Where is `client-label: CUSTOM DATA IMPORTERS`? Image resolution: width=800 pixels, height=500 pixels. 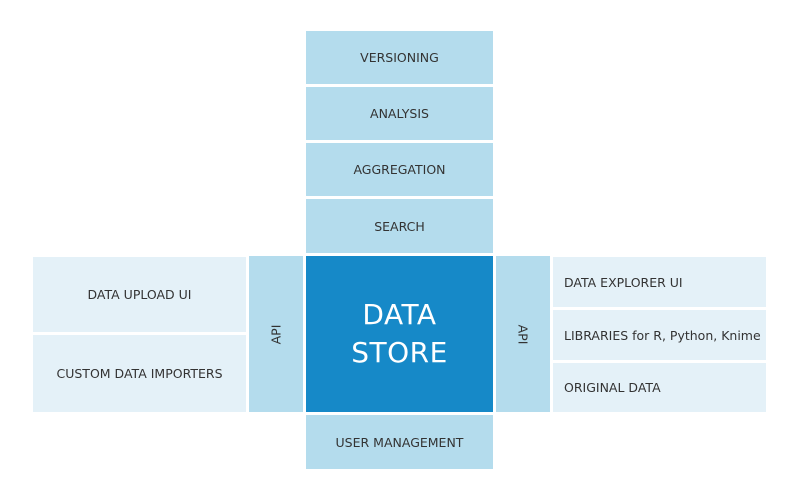 client-label: CUSTOM DATA IMPORTERS is located at coordinates (139, 373).